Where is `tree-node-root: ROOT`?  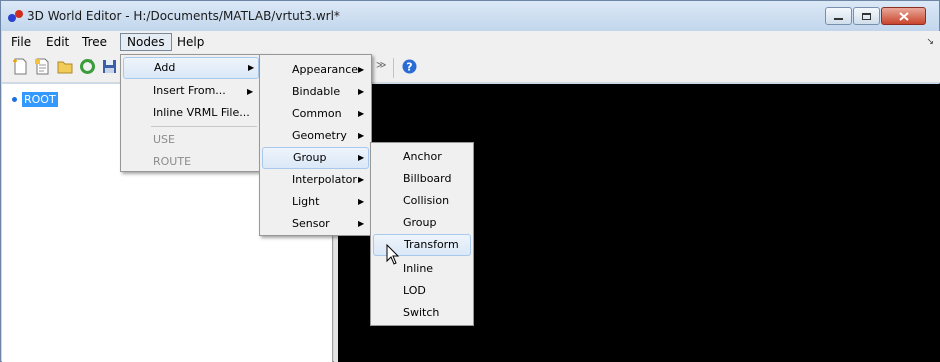
tree-node-root: ROOT is located at coordinates (35, 99).